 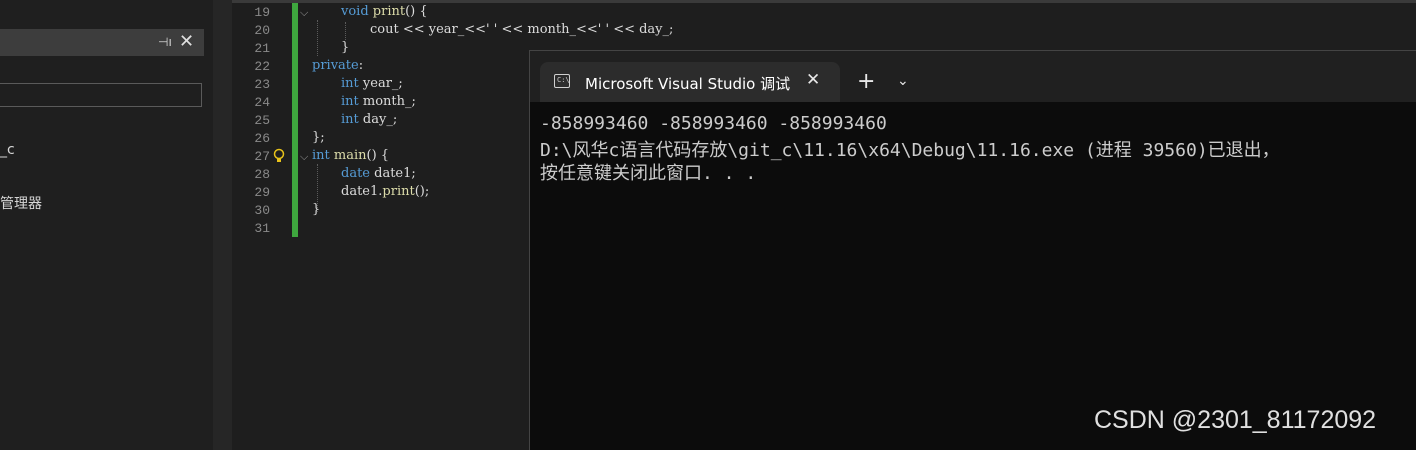 What do you see at coordinates (345, 47) in the screenshot?
I see `code-line-21: }` at bounding box center [345, 47].